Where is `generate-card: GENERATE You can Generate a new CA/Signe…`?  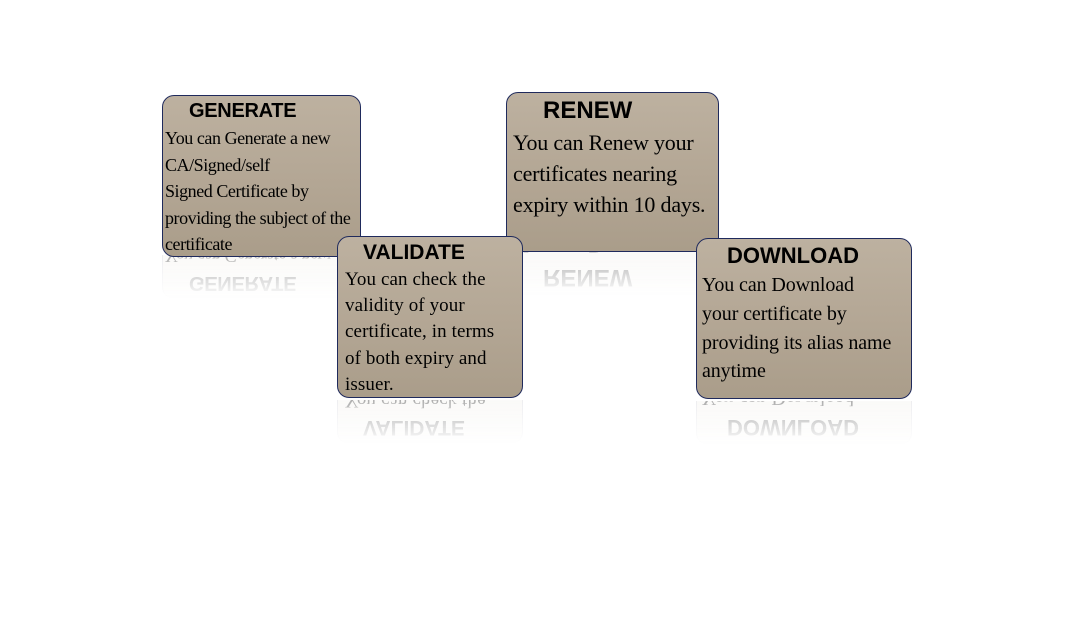 generate-card: GENERATE You can Generate a new CA/Signe… is located at coordinates (261, 176).